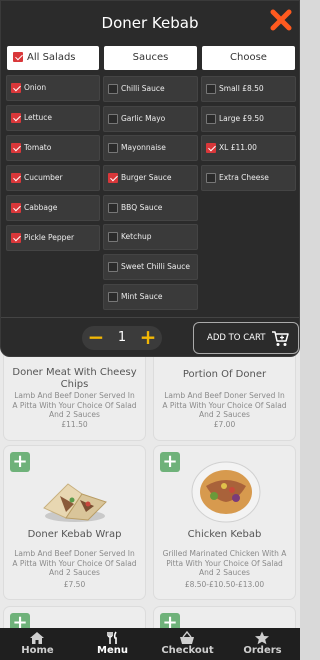 The image size is (320, 660). I want to click on nav-label: Home, so click(37, 650).